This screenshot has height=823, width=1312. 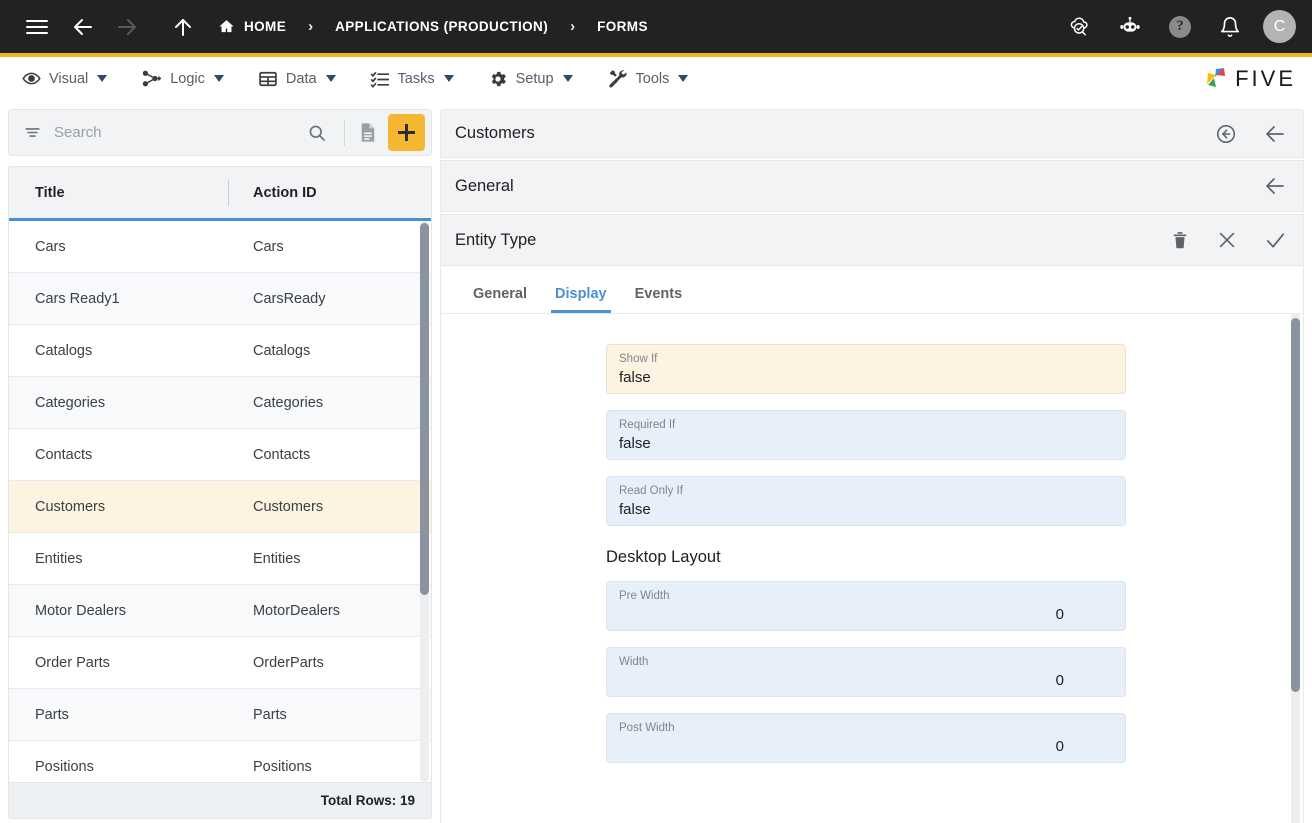 What do you see at coordinates (866, 501) in the screenshot?
I see `field-read-only-if: Read Only If false` at bounding box center [866, 501].